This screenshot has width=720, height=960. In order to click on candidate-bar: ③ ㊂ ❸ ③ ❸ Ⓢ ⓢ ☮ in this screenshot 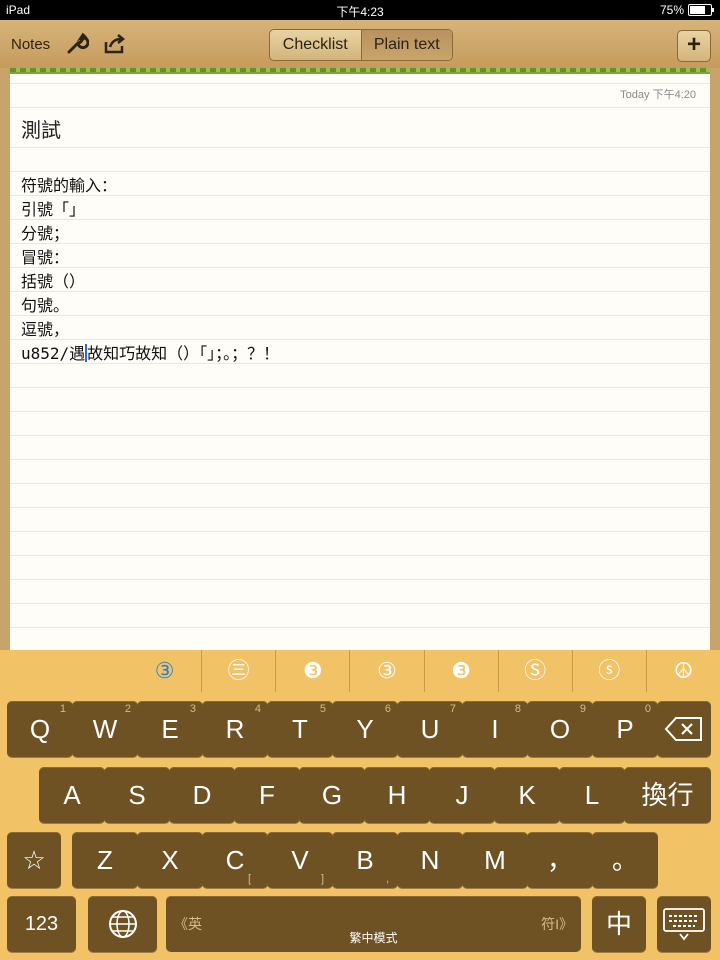, I will do `click(424, 671)`.